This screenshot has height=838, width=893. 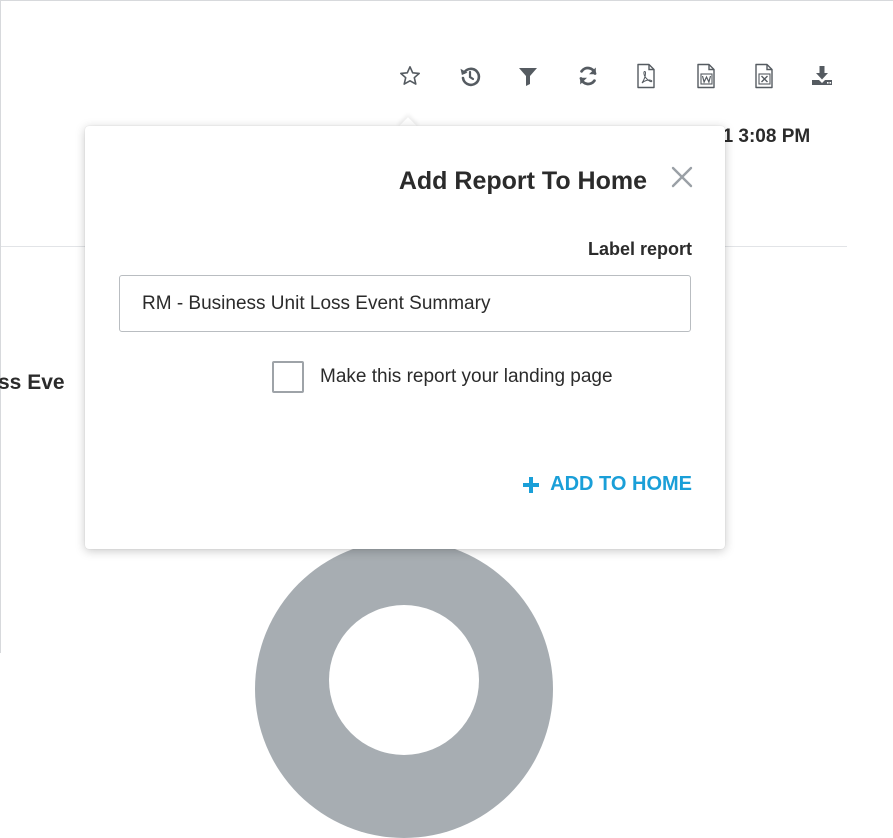 What do you see at coordinates (0, 326) in the screenshot?
I see `panel-left-border` at bounding box center [0, 326].